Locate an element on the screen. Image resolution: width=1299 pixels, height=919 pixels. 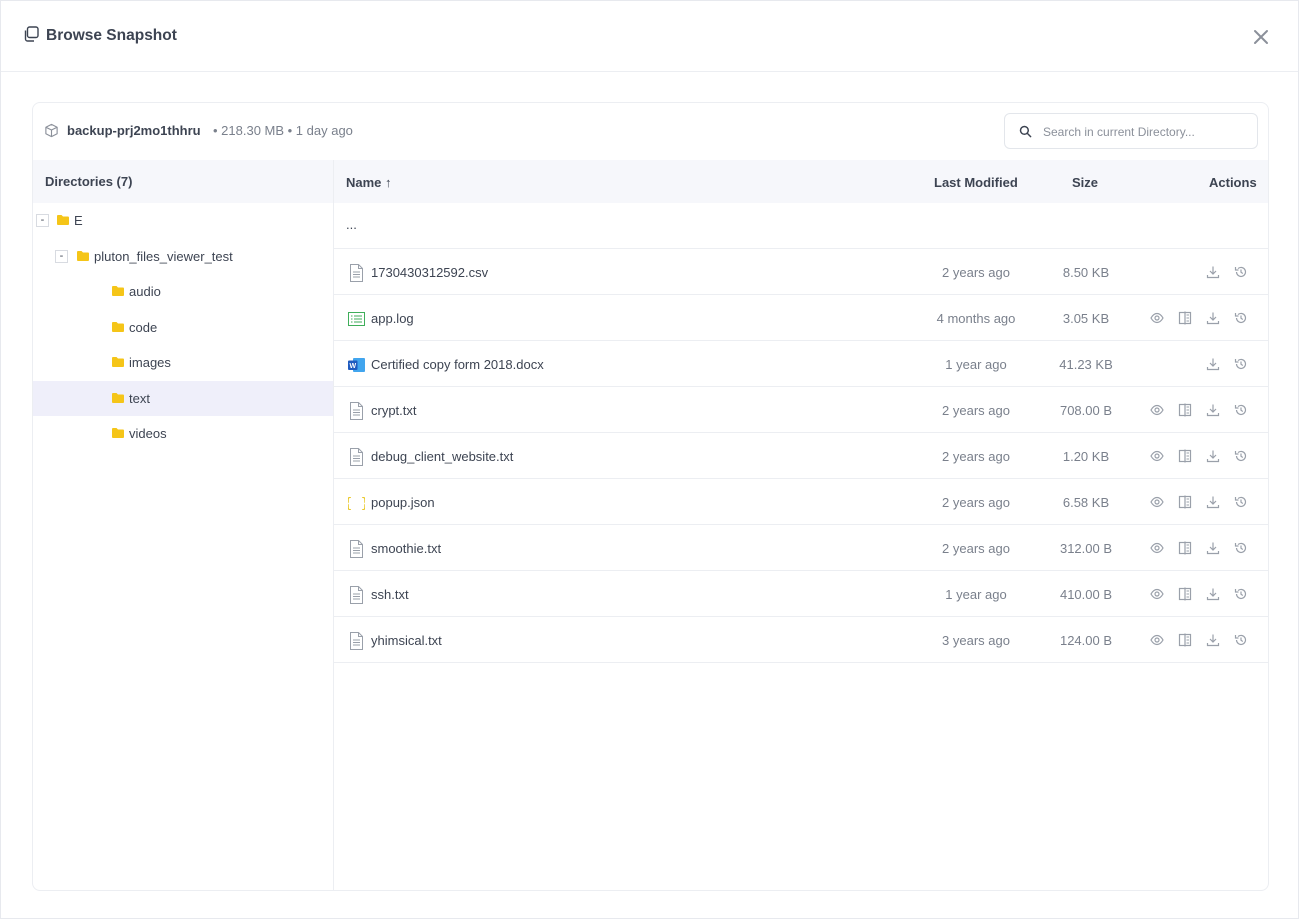
tree-node-e: - E is located at coordinates (183, 220).